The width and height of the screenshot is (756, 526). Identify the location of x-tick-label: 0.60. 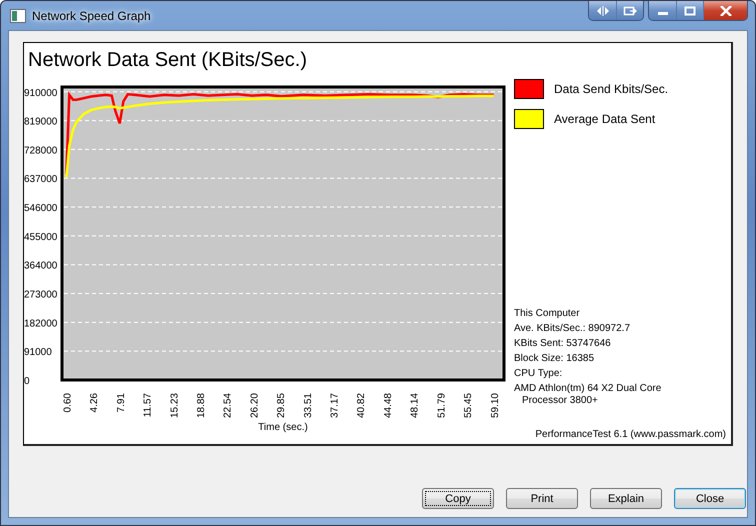
(68, 402).